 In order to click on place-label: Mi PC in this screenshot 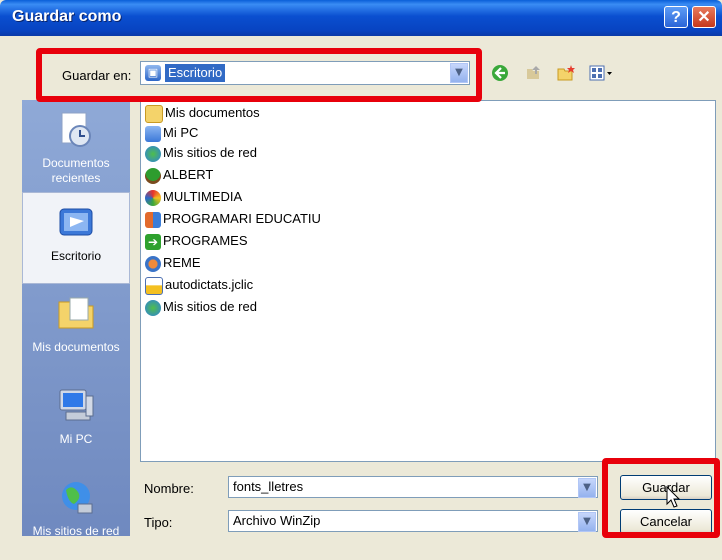, I will do `click(76, 439)`.